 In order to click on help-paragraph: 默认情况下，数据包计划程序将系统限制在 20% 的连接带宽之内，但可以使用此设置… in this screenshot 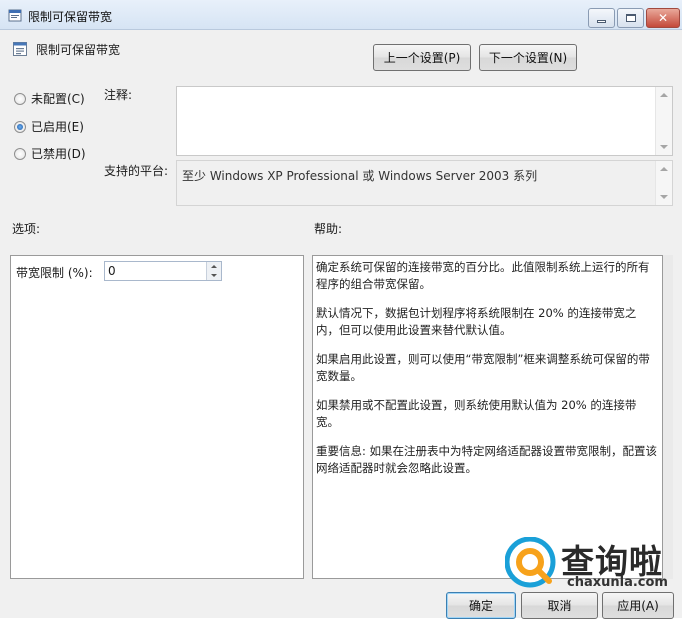, I will do `click(476, 321)`.